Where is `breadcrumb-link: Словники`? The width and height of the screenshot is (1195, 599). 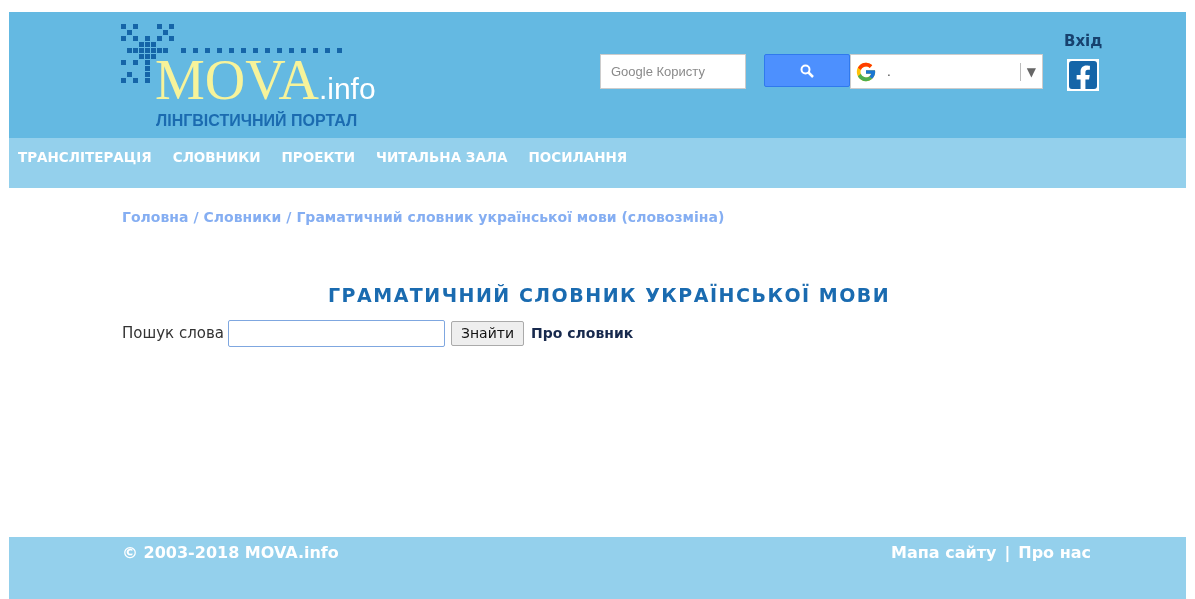
breadcrumb-link: Словники is located at coordinates (242, 217).